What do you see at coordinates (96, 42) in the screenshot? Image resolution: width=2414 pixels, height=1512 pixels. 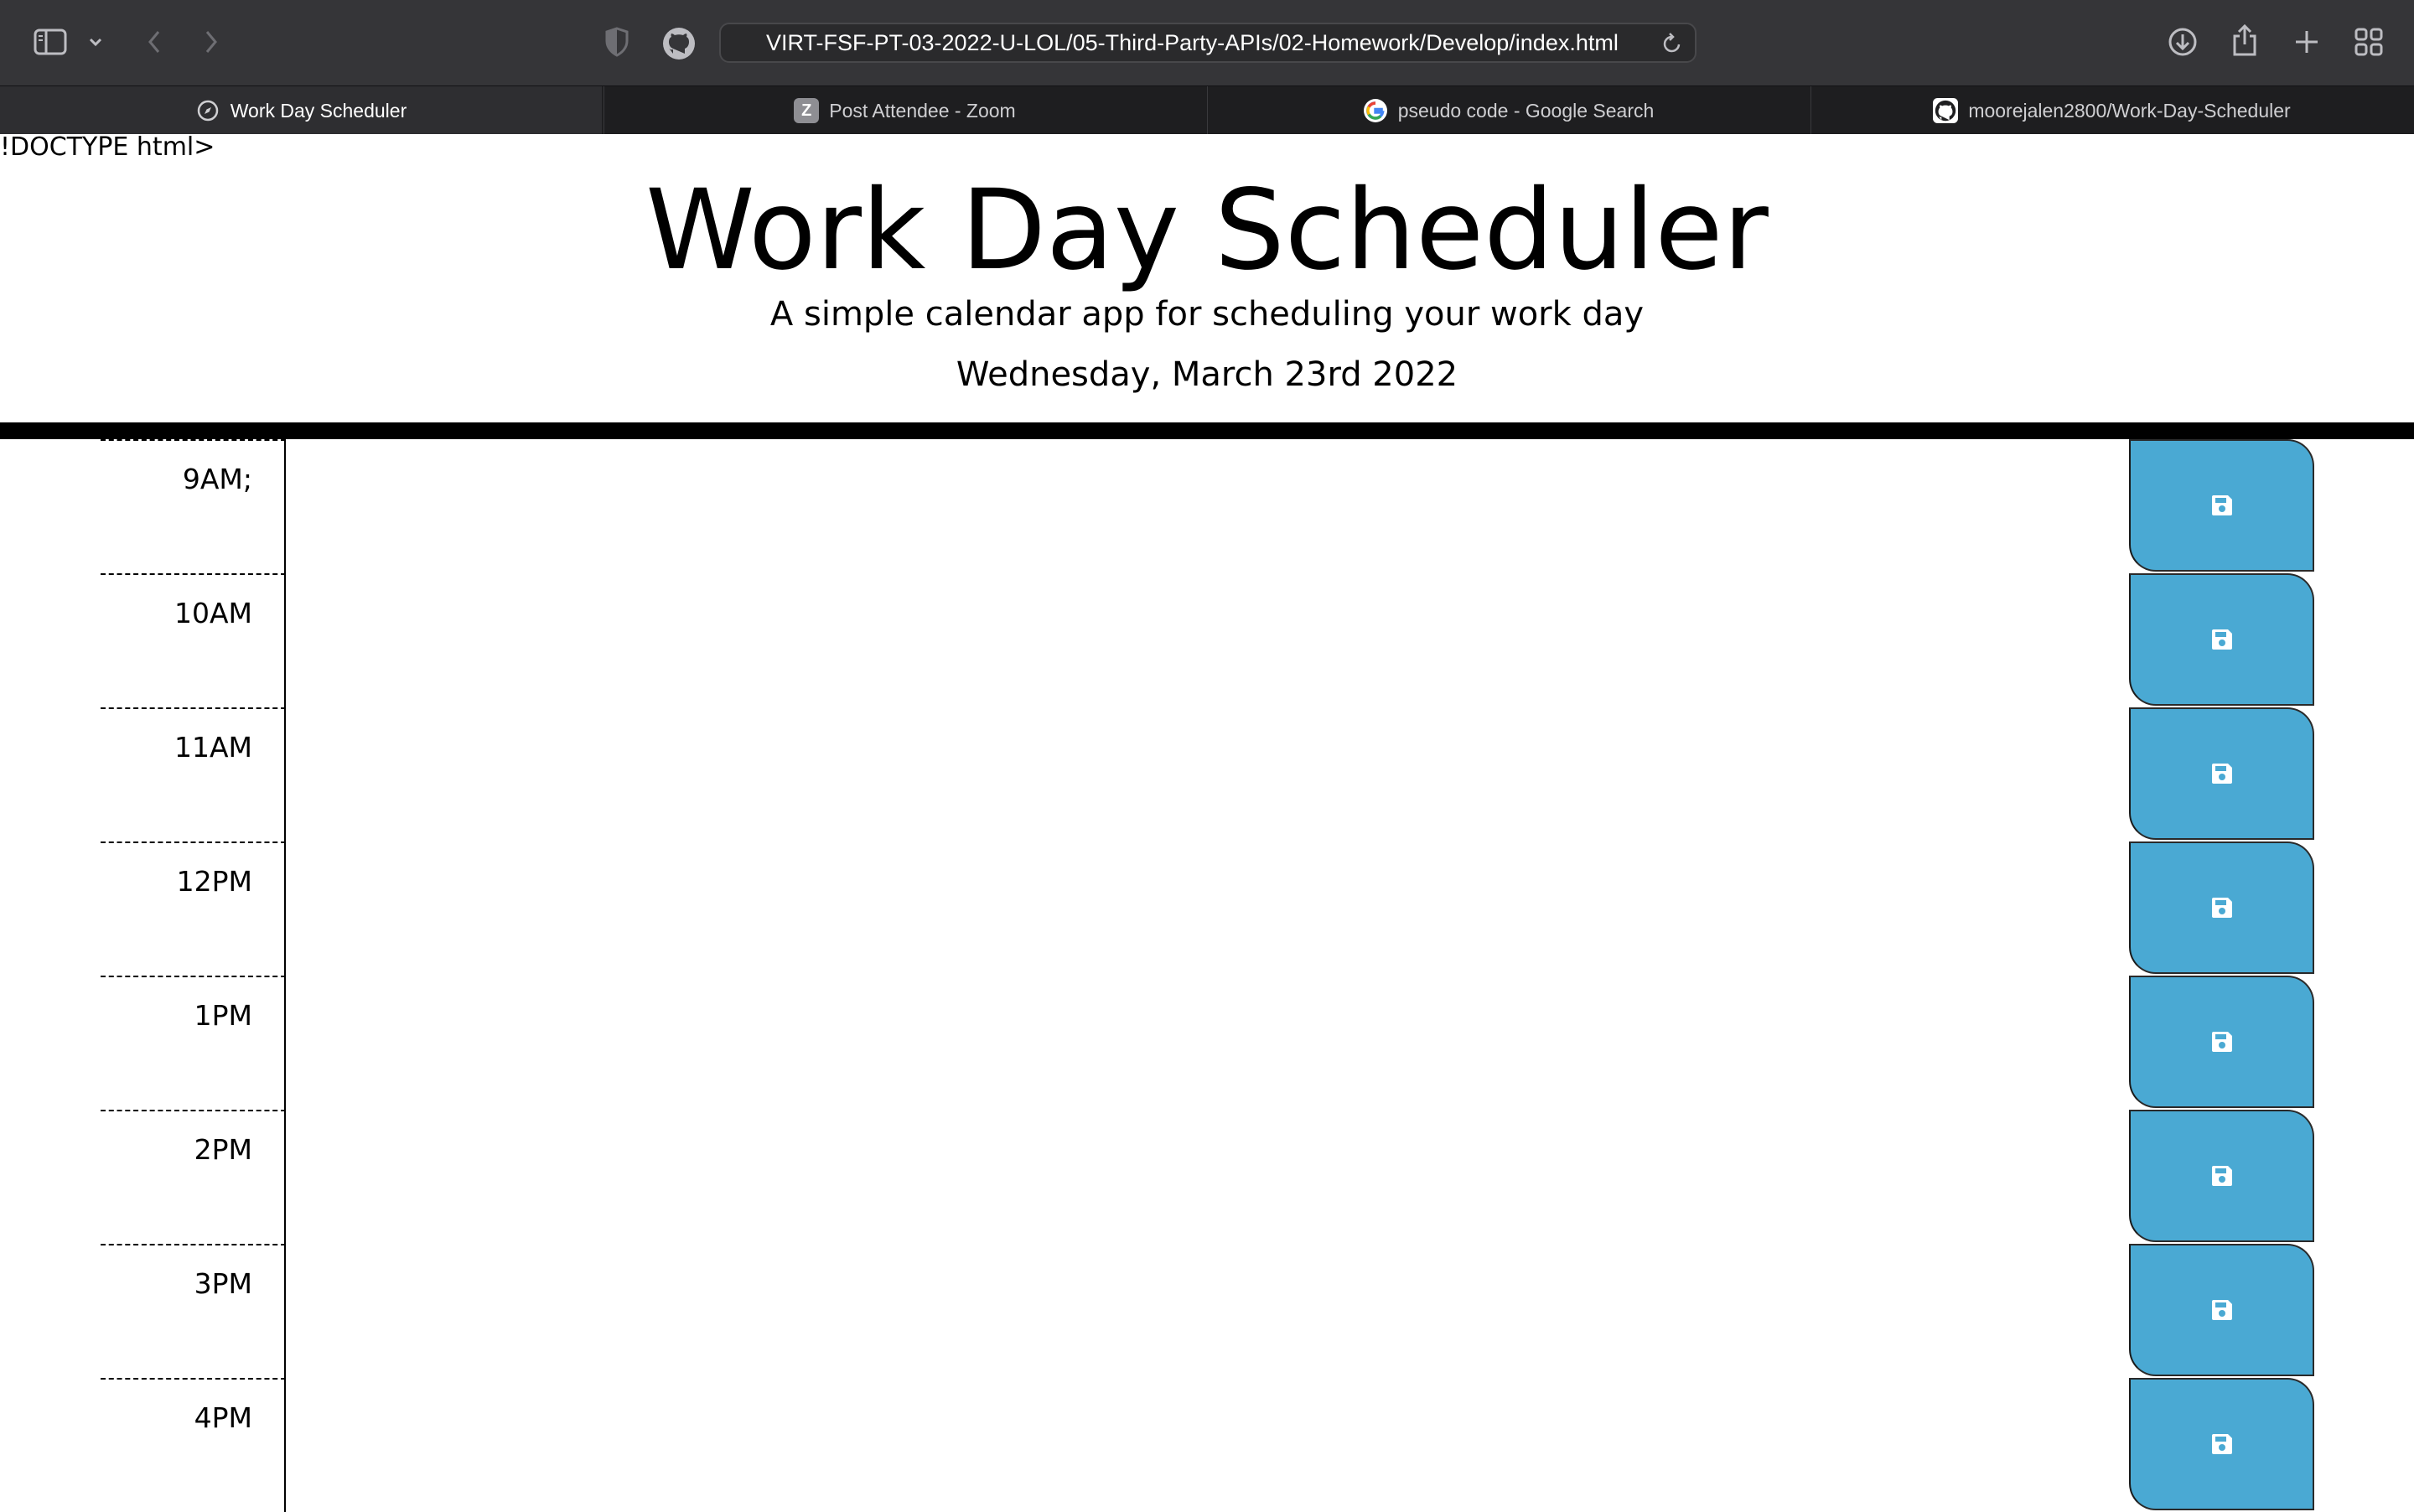 I see `chevron-down-icon` at bounding box center [96, 42].